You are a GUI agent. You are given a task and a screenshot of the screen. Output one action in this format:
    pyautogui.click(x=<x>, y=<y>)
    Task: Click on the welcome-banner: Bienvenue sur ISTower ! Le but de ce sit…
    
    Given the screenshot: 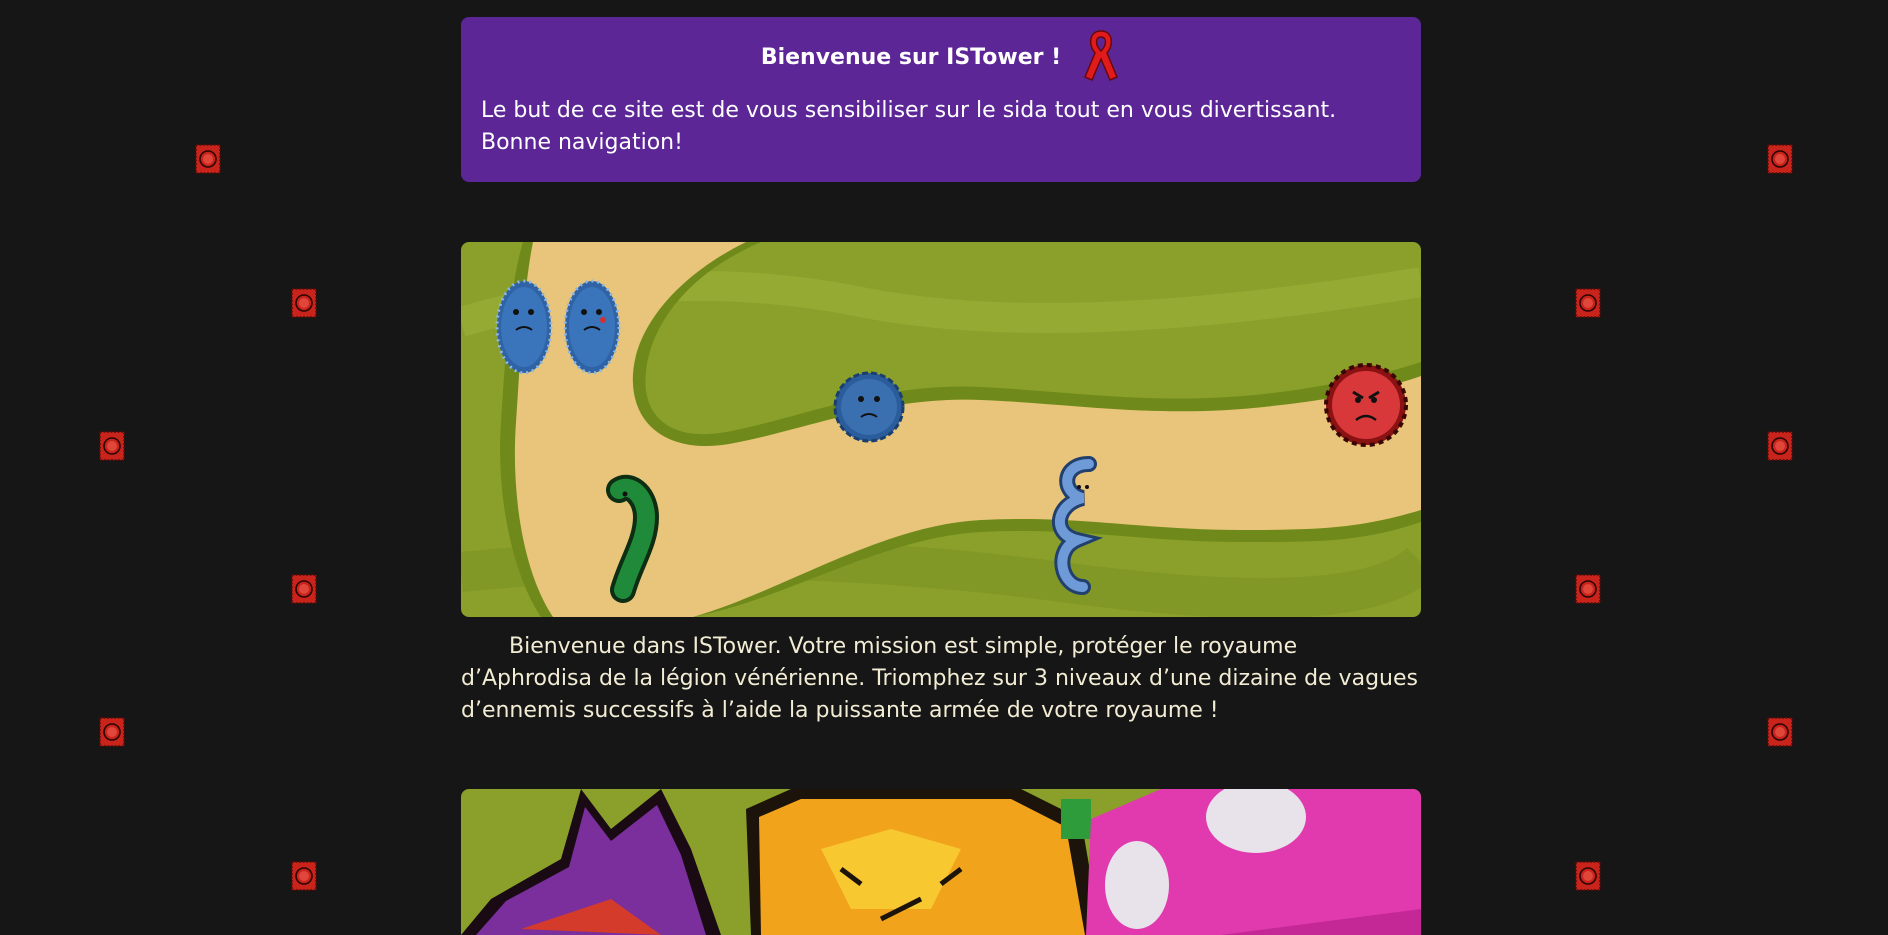 What is the action you would take?
    pyautogui.click(x=941, y=99)
    